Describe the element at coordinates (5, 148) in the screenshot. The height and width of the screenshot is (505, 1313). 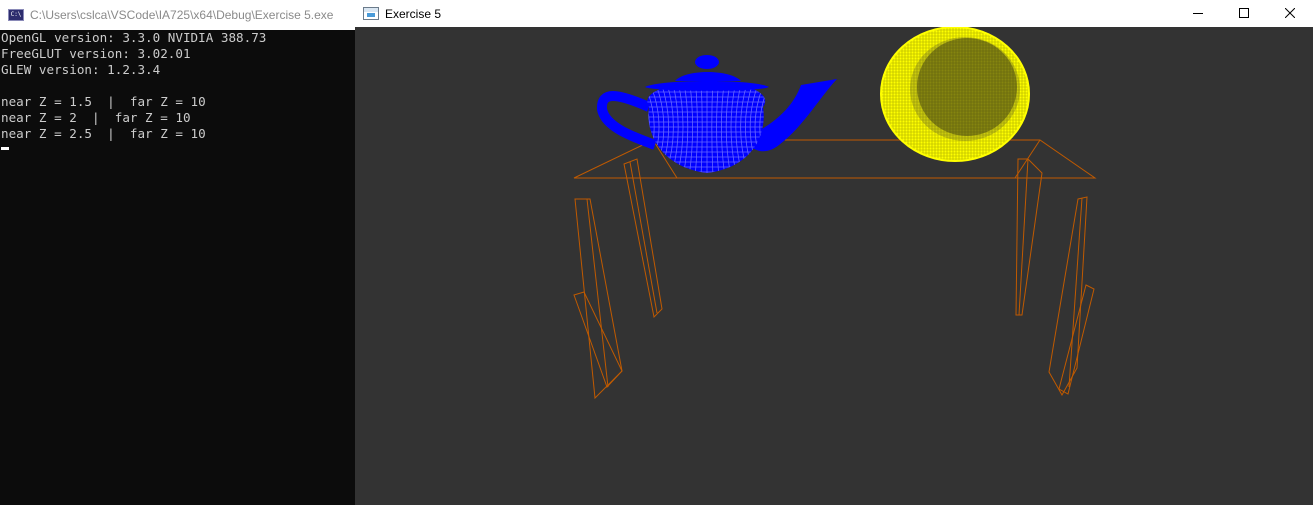
I see `text-cursor` at that location.